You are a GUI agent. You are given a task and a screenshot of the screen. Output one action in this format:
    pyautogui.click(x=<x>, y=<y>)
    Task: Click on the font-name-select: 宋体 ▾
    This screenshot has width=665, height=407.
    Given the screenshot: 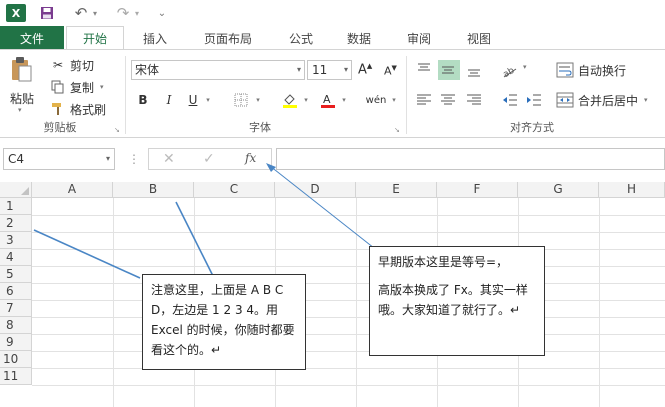 What is the action you would take?
    pyautogui.click(x=218, y=70)
    